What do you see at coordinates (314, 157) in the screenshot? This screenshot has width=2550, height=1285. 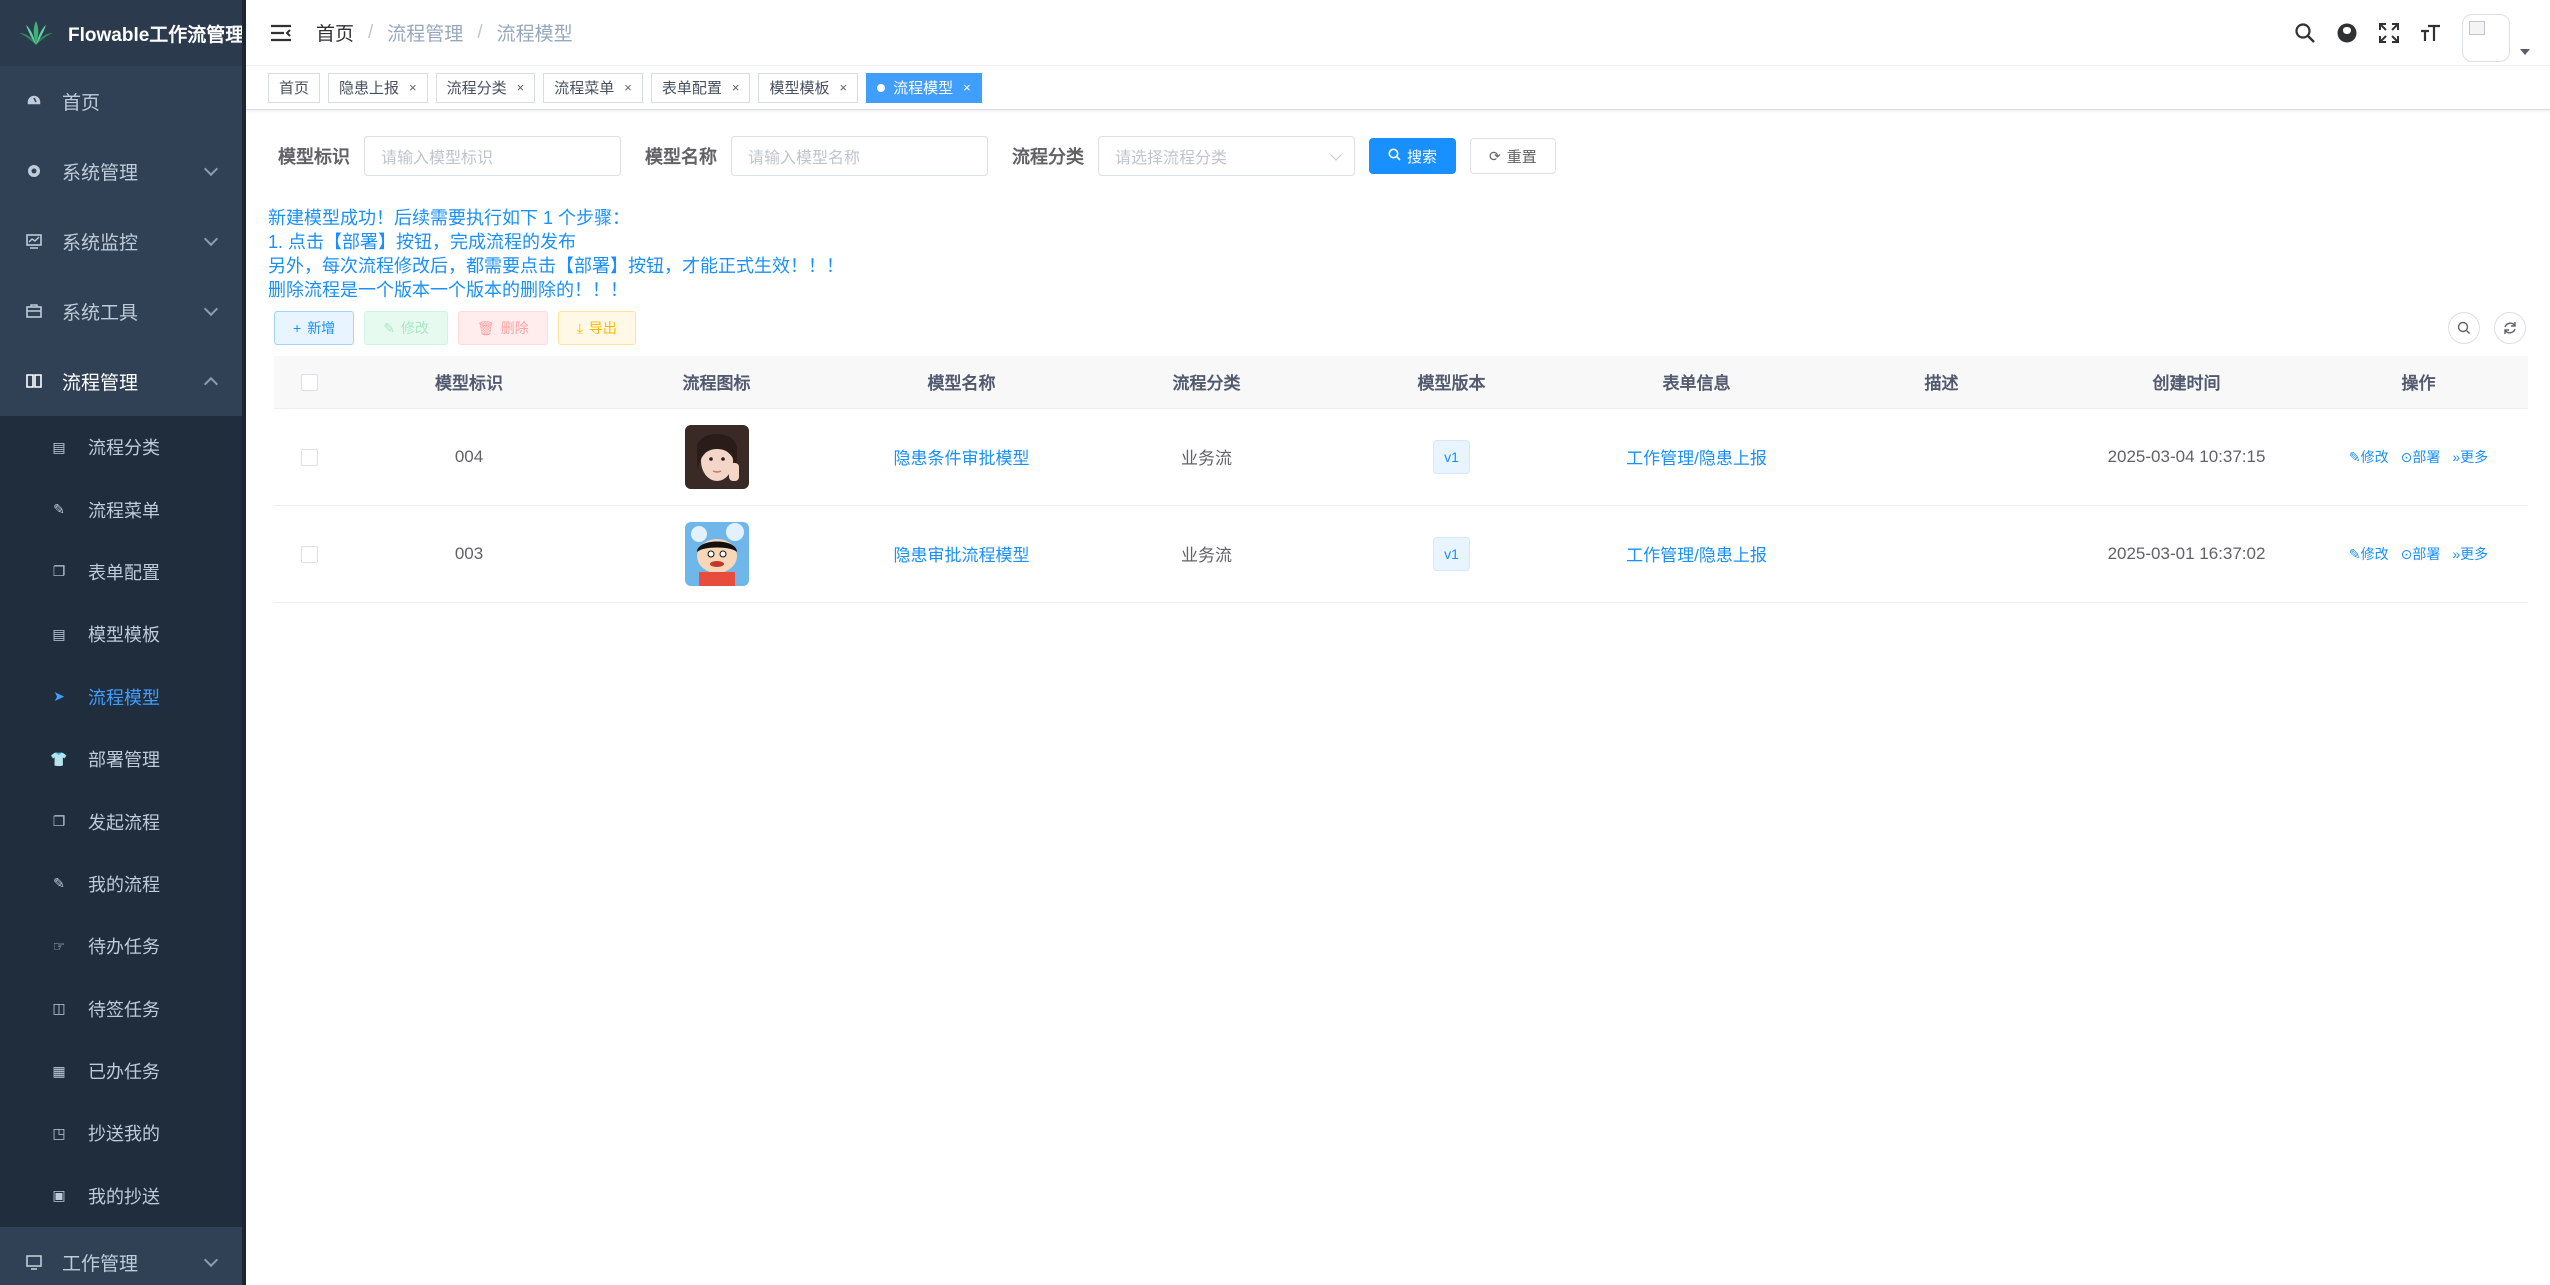 I see `model-key-label: 模型标识` at bounding box center [314, 157].